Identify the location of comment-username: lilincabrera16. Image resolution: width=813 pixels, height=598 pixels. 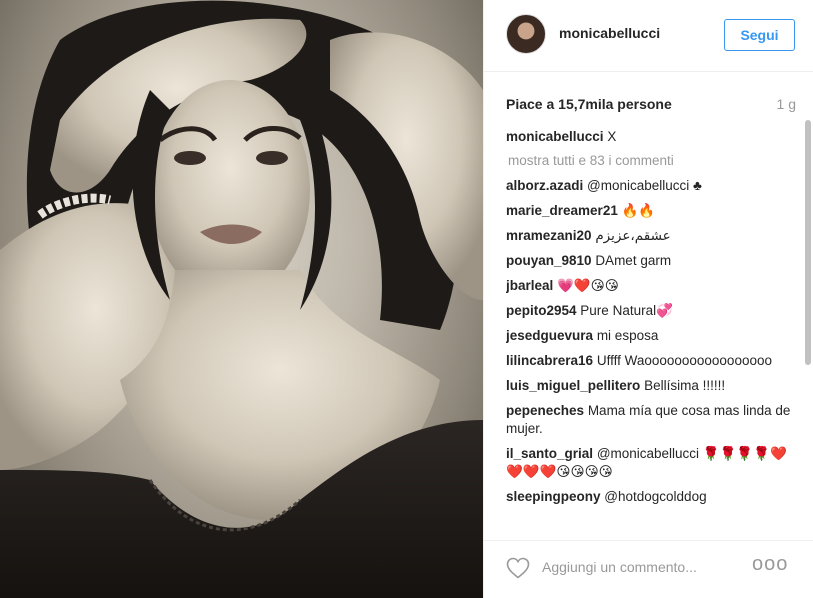
(549, 360).